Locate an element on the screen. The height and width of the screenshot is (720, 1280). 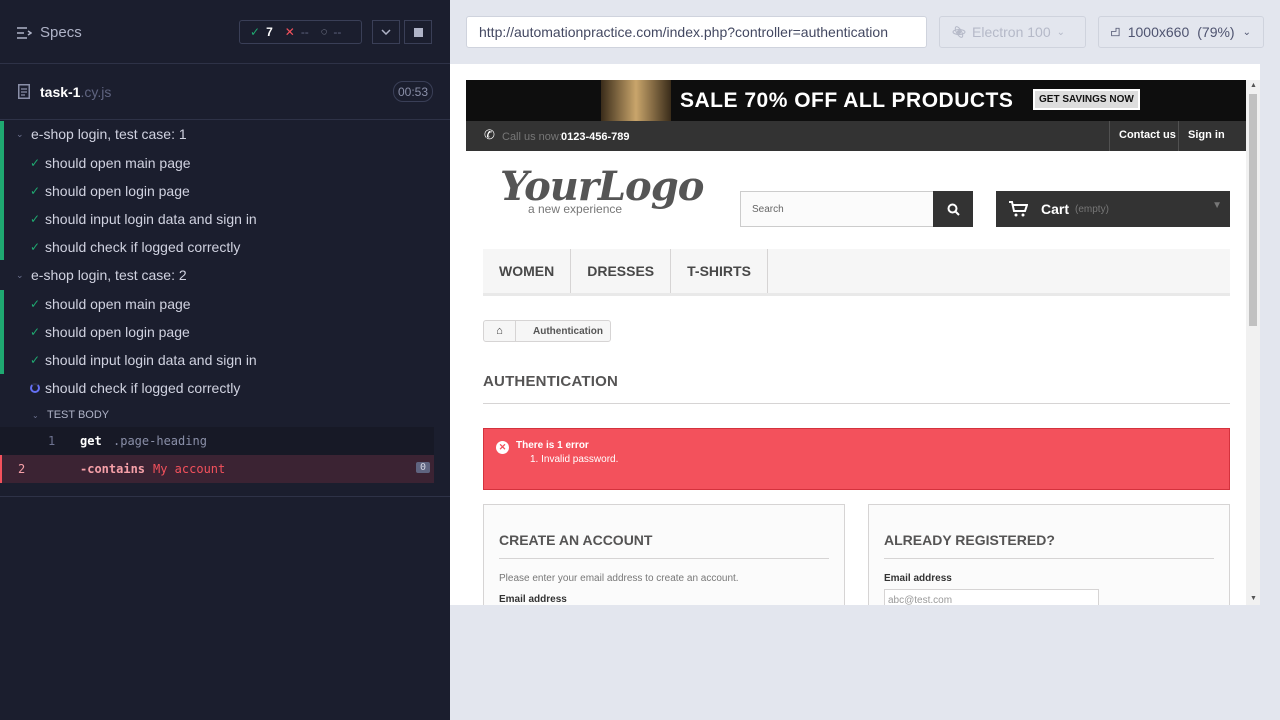
sign-in-link: Sign in is located at coordinates (1206, 136).